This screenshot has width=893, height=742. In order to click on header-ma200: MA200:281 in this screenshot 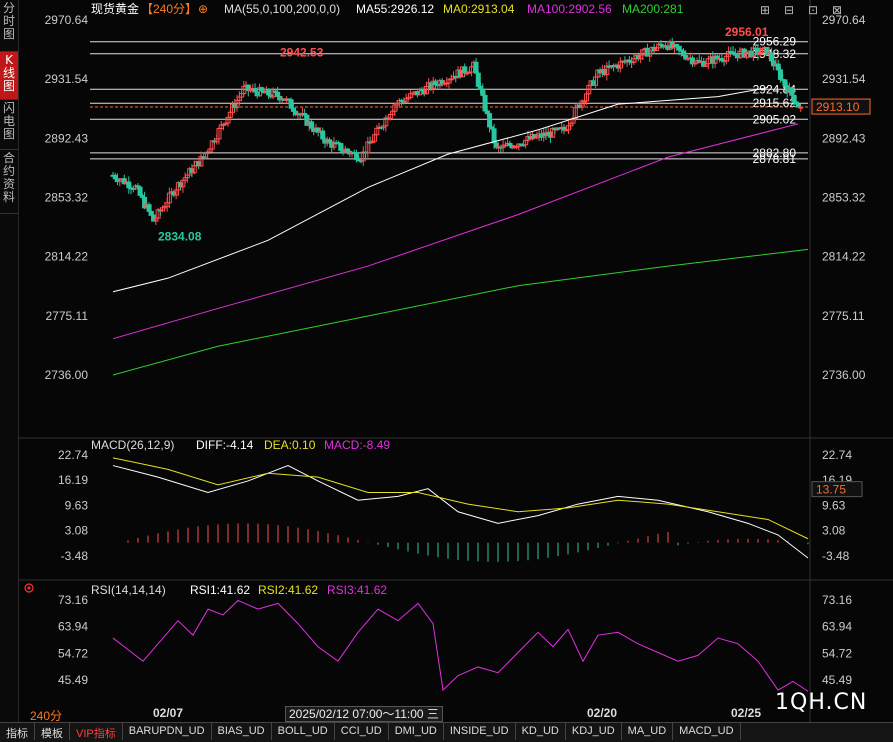, I will do `click(653, 9)`.